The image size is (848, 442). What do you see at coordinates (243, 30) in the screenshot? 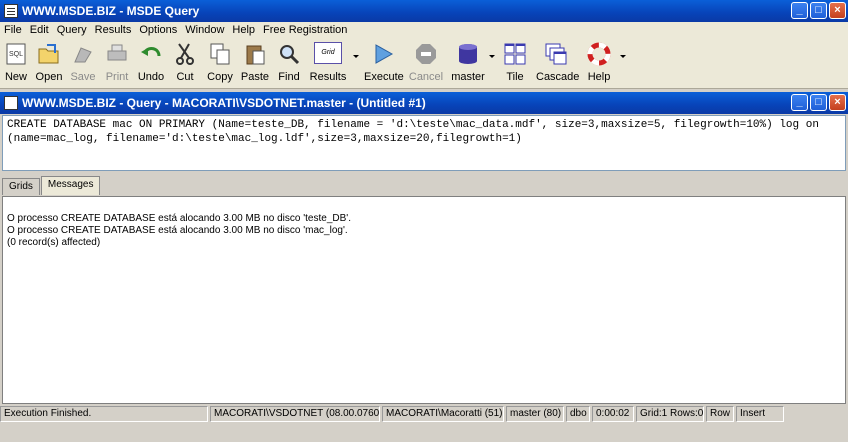
I see `menu-help: Help` at bounding box center [243, 30].